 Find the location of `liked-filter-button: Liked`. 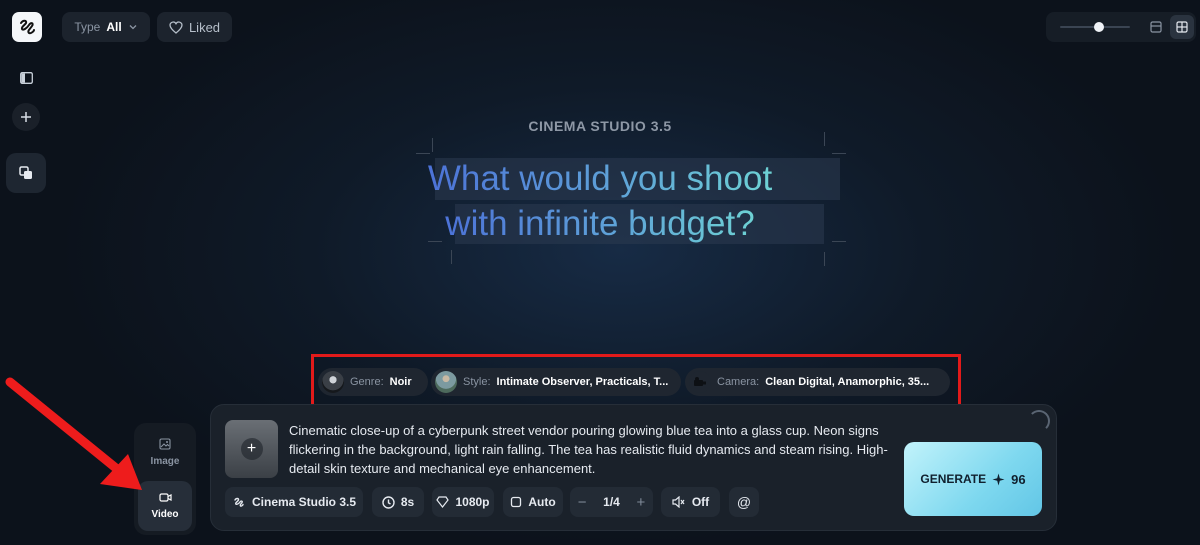

liked-filter-button: Liked is located at coordinates (194, 27).